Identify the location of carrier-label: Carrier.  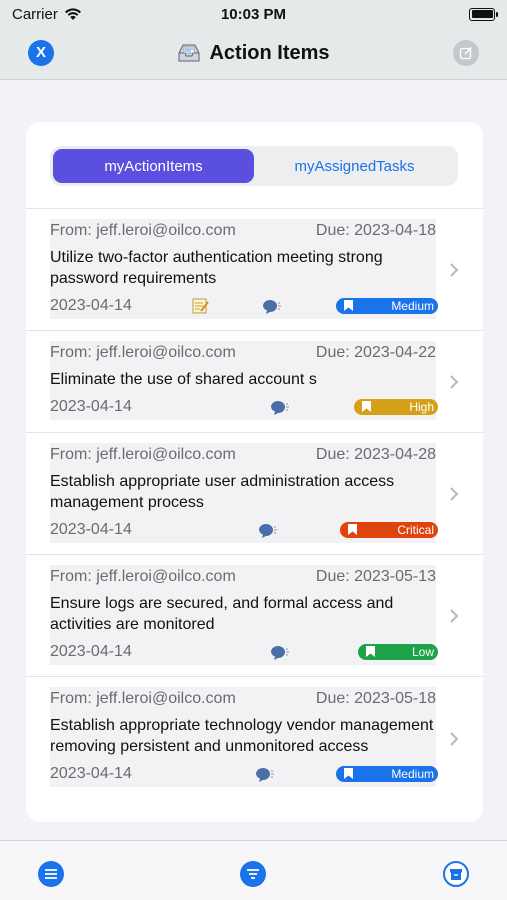
(35, 14).